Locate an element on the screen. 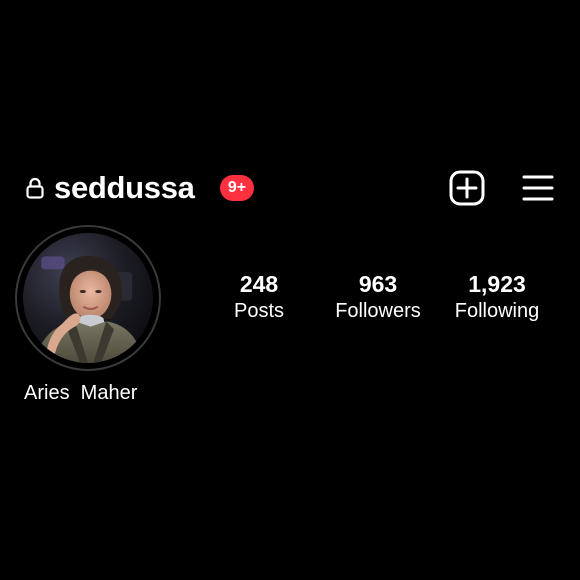 The width and height of the screenshot is (580, 580). followers-count: 963 is located at coordinates (378, 284).